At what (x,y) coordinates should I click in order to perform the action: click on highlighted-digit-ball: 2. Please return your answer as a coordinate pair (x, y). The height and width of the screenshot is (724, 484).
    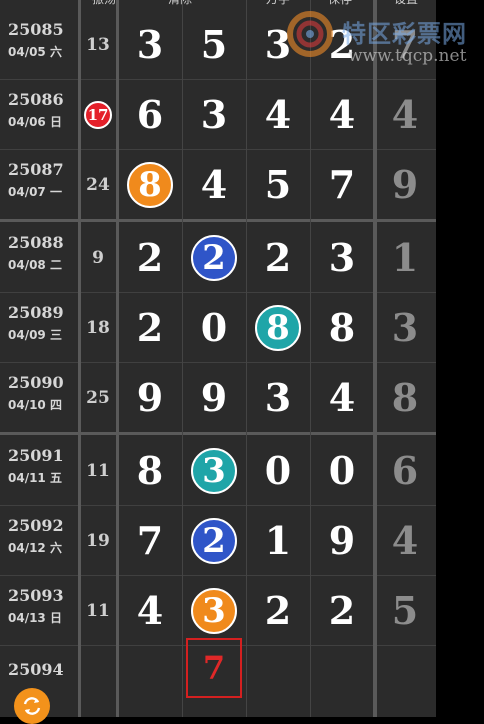
    Looking at the image, I should click on (214, 257).